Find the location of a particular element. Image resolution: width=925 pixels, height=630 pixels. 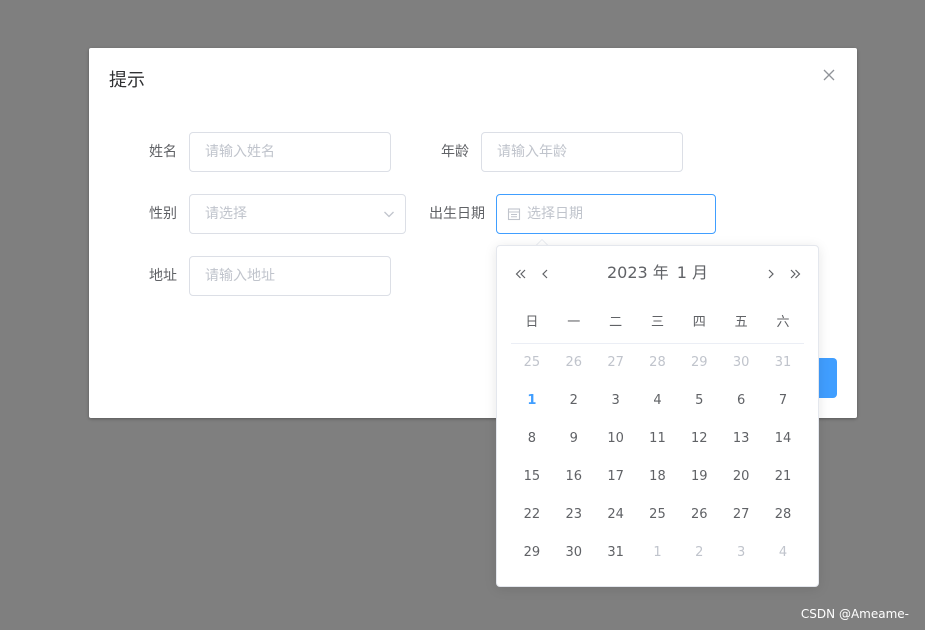

weekday-label: 四 is located at coordinates (699, 322).